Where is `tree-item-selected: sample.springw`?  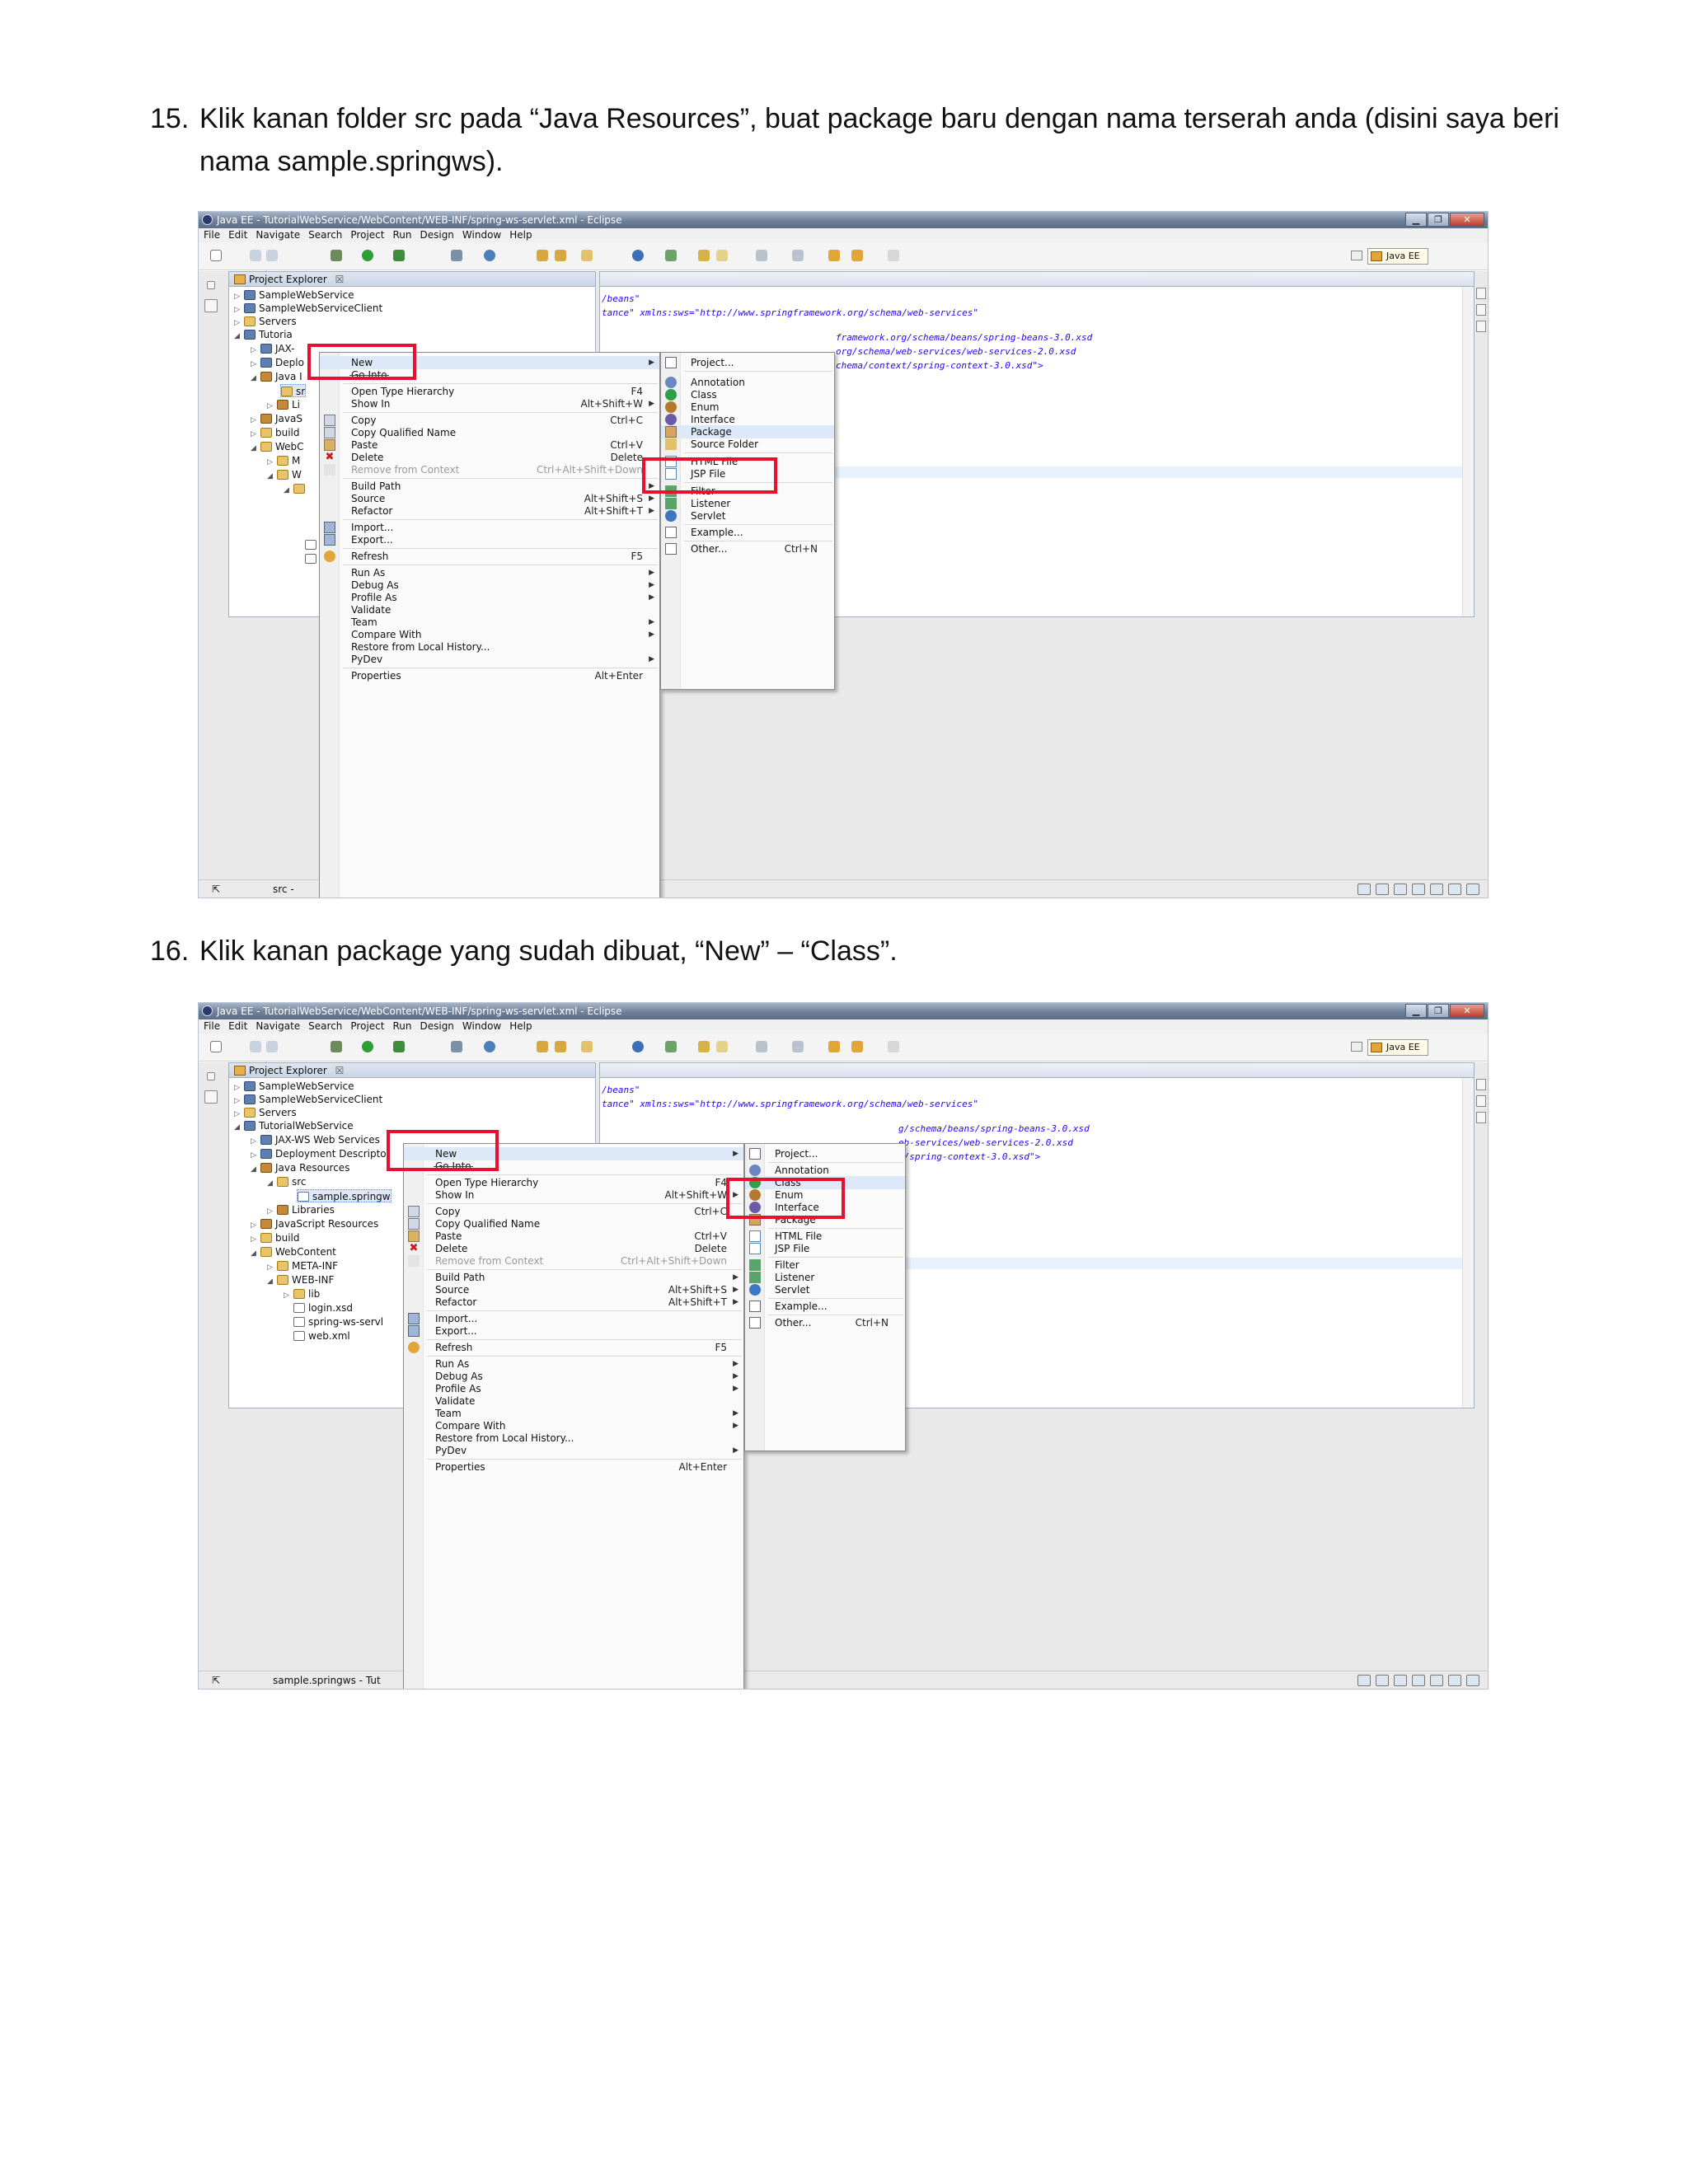 tree-item-selected: sample.springw is located at coordinates (344, 1195).